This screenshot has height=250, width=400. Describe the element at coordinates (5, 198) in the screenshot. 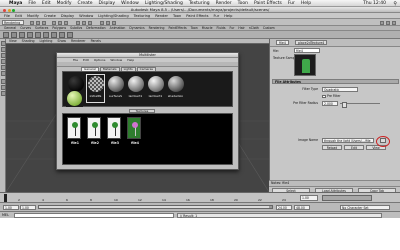

I see `current-time-marker` at that location.